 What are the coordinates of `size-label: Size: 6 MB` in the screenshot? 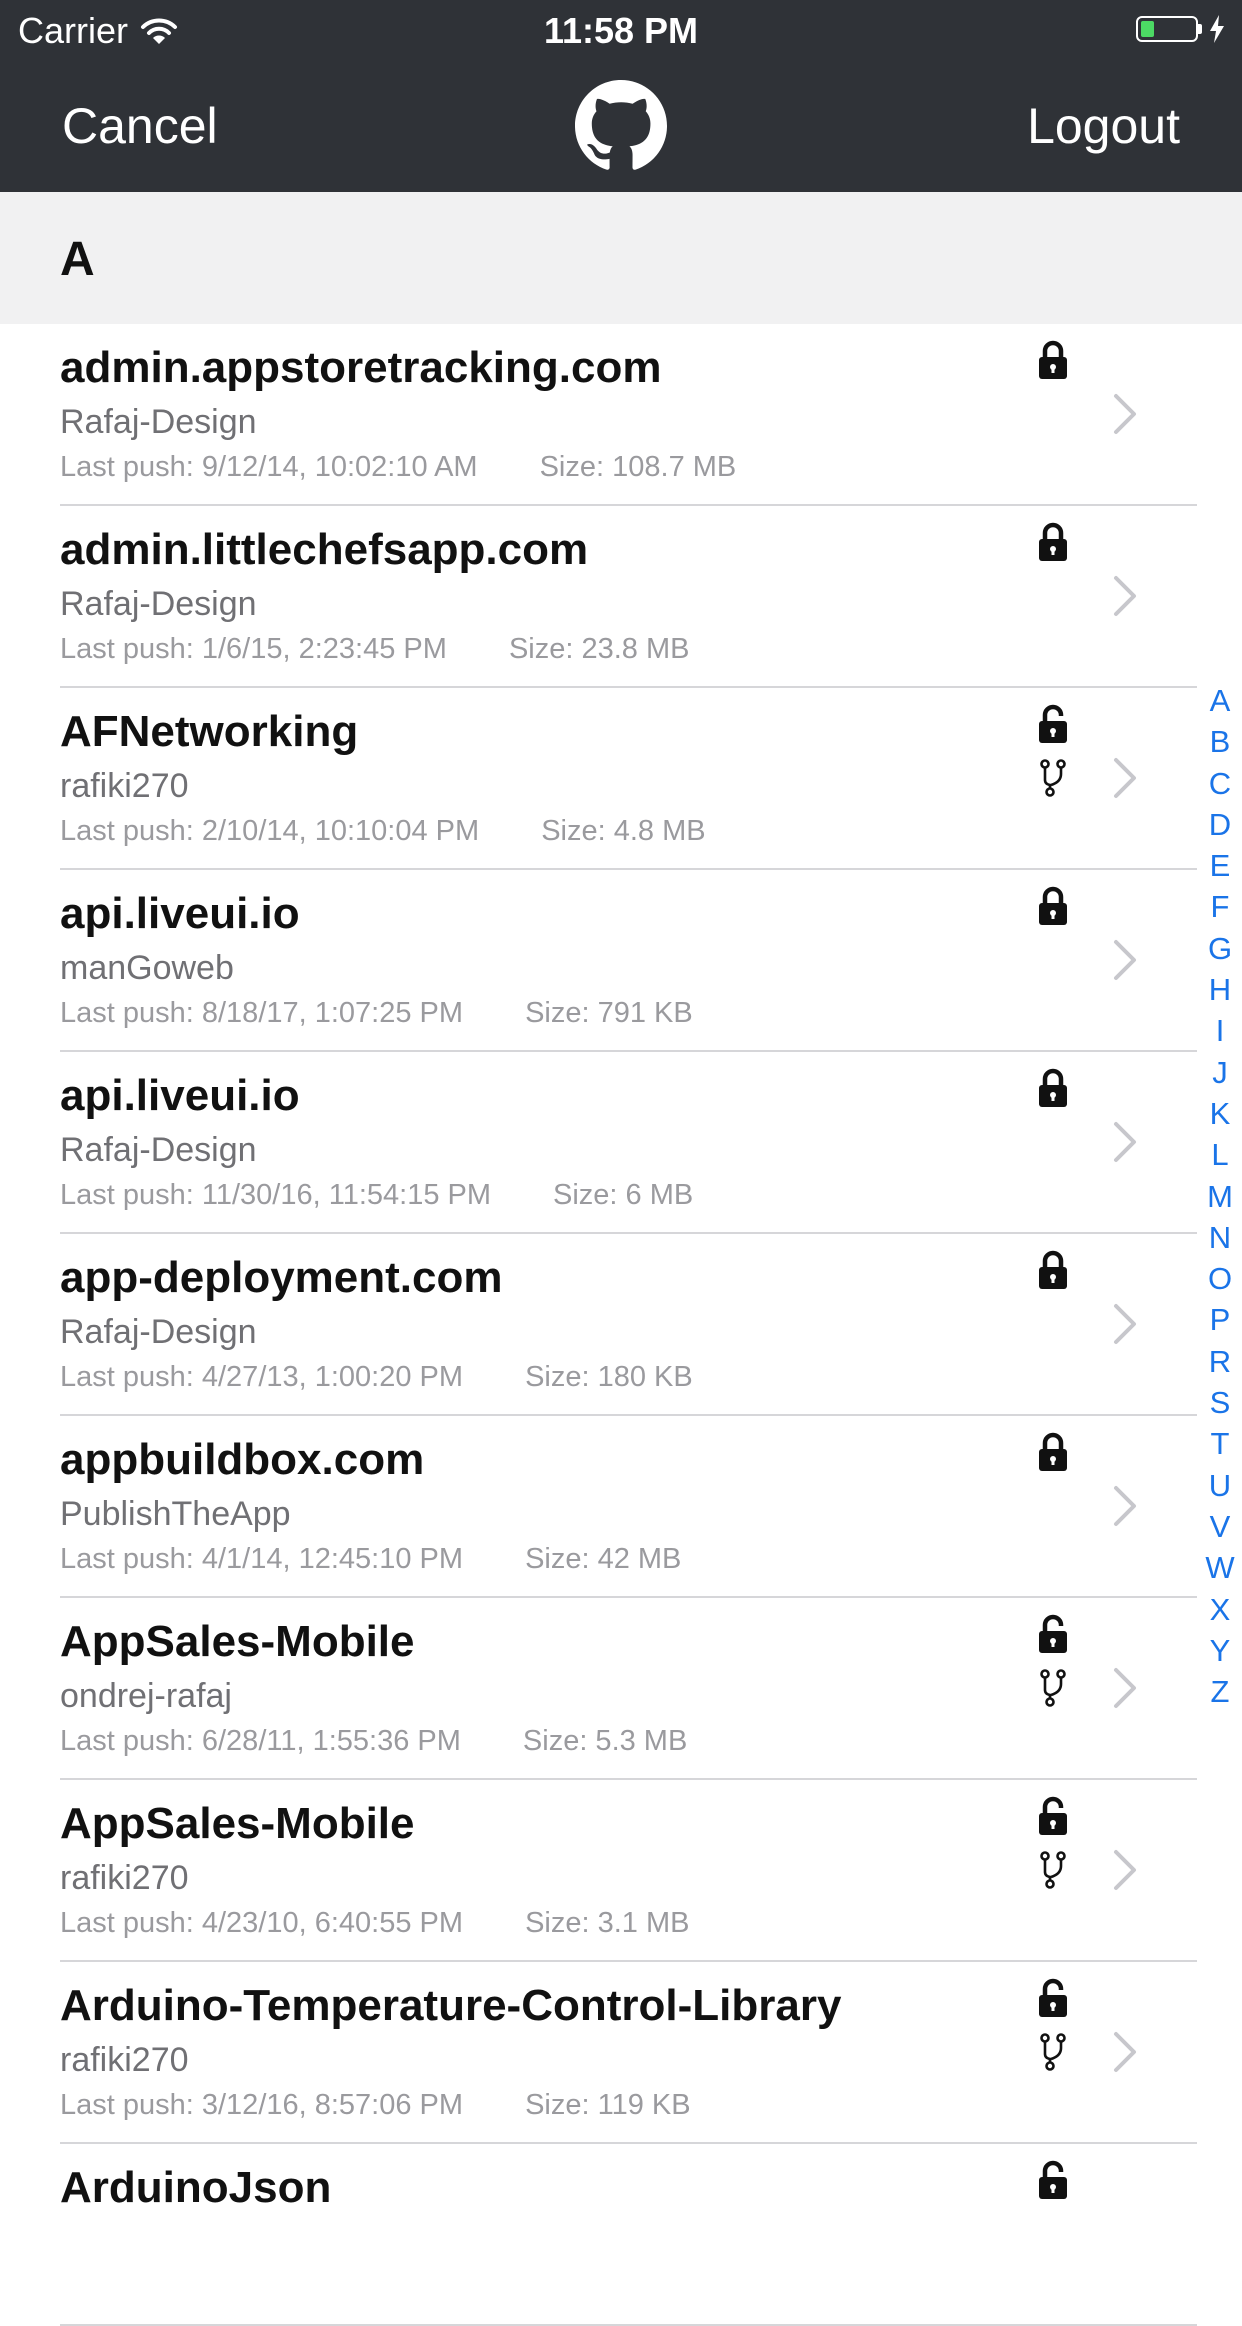 It's located at (623, 1195).